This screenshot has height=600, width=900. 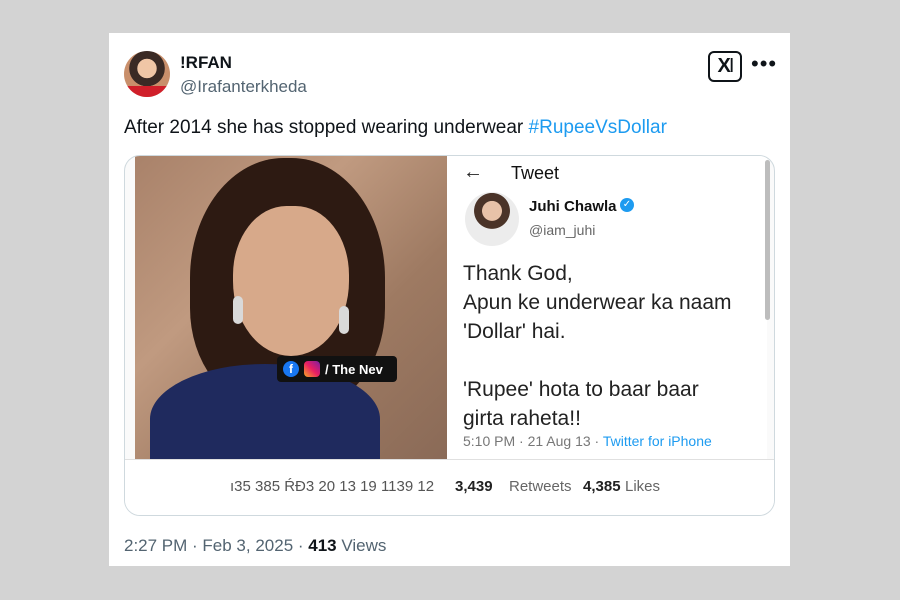 I want to click on likes-label: Likes, so click(x=643, y=486).